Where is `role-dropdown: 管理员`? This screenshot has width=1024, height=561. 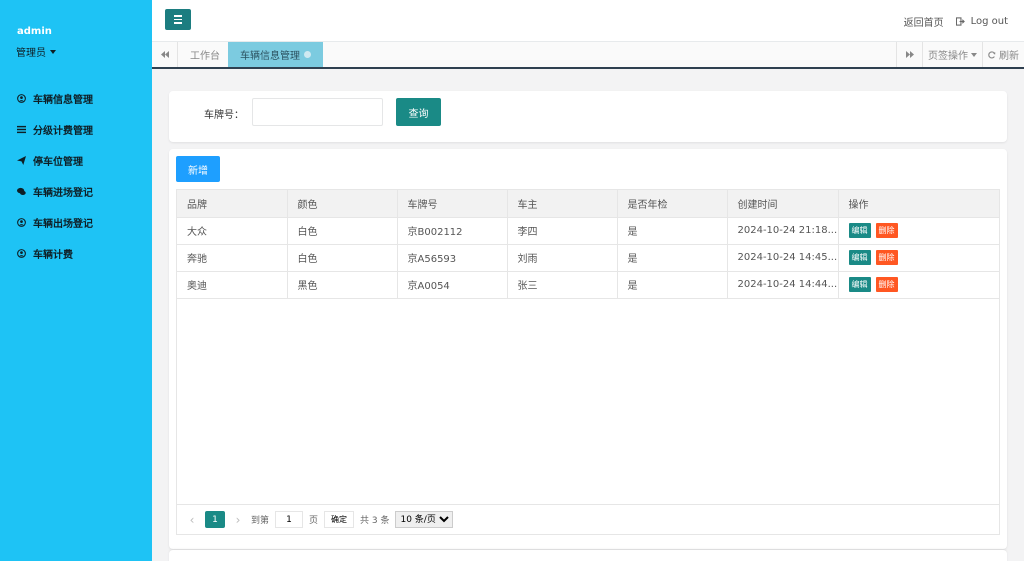 role-dropdown: 管理员 is located at coordinates (36, 51).